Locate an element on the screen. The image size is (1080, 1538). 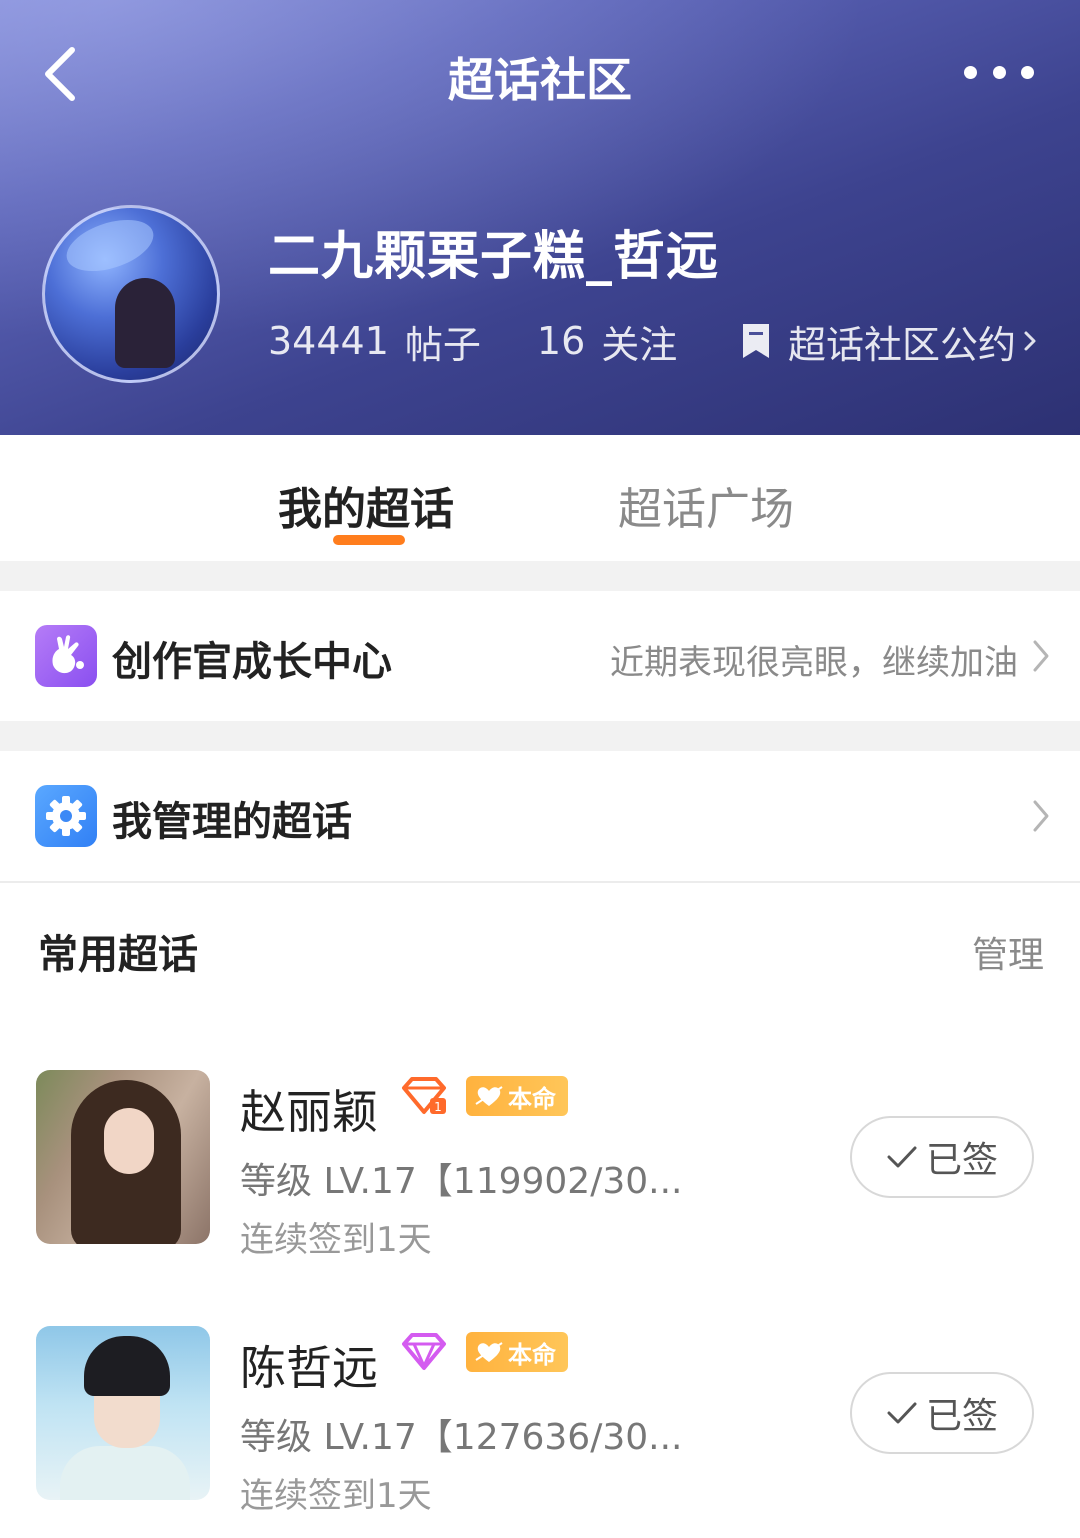
topic-list-item: 陈哲远 本命 等级 LV.17【127636/30... 连续签到1天 已签 is located at coordinates (540, 1421).